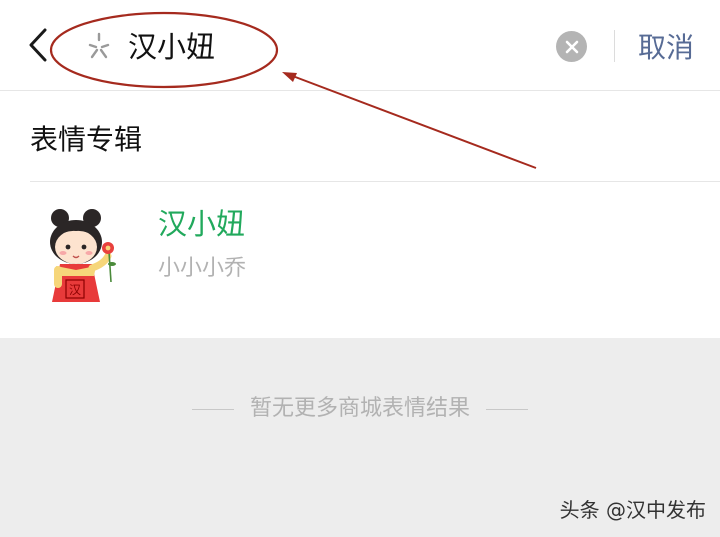  What do you see at coordinates (202, 268) in the screenshot?
I see `result-author: 小小小乔` at bounding box center [202, 268].